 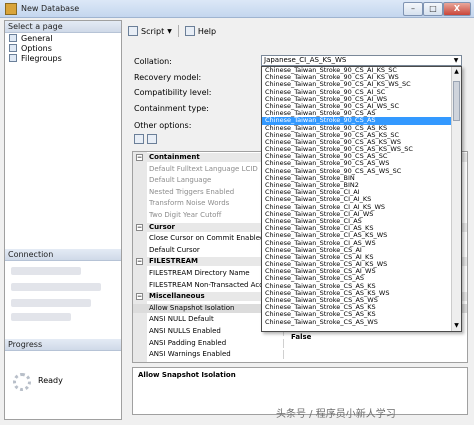 What do you see at coordinates (153, 31) in the screenshot?
I see `script-label: Script` at bounding box center [153, 31].